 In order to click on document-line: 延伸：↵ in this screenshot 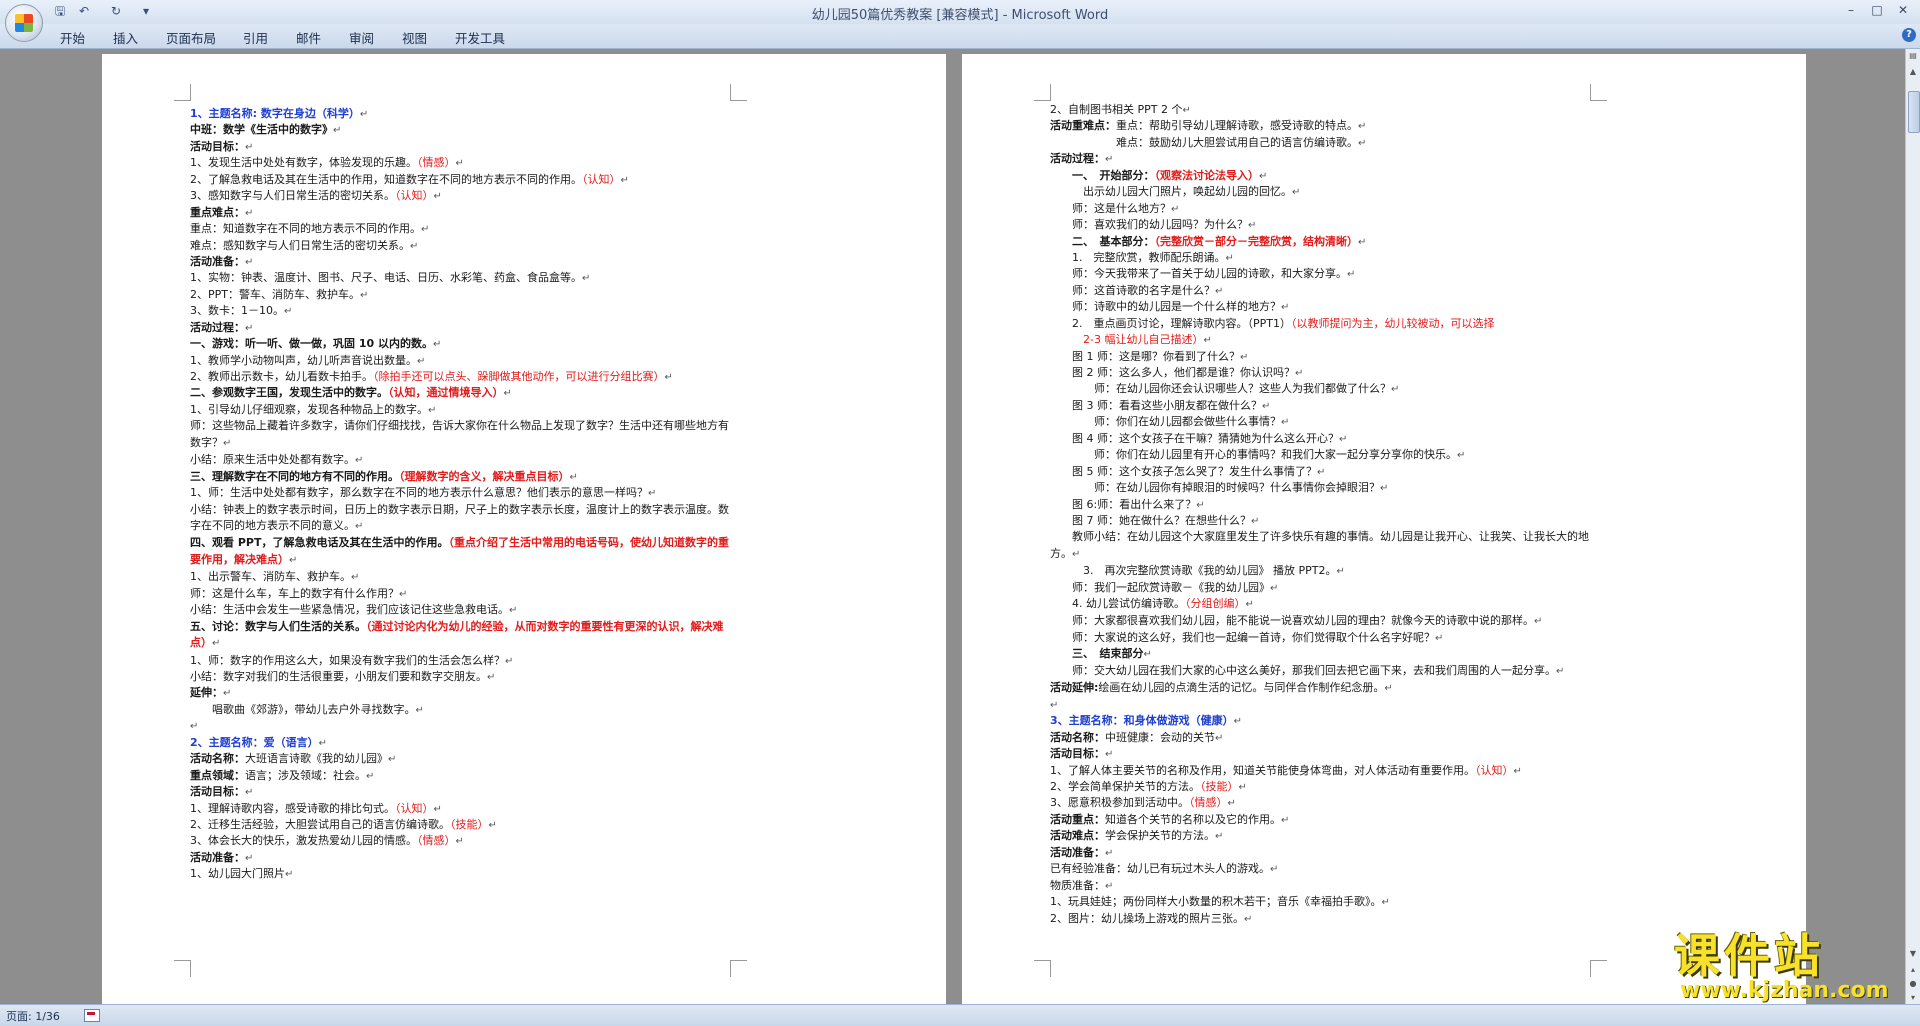, I will do `click(462, 693)`.